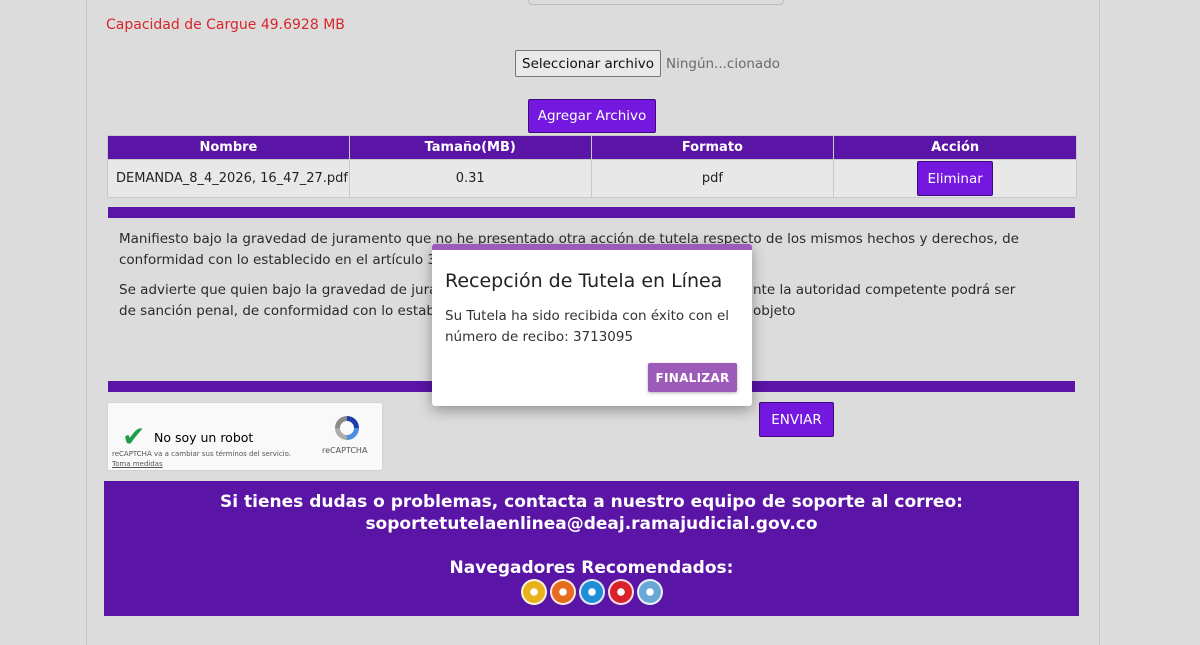  What do you see at coordinates (592, 116) in the screenshot?
I see `add-file-button: Agregar Archivo` at bounding box center [592, 116].